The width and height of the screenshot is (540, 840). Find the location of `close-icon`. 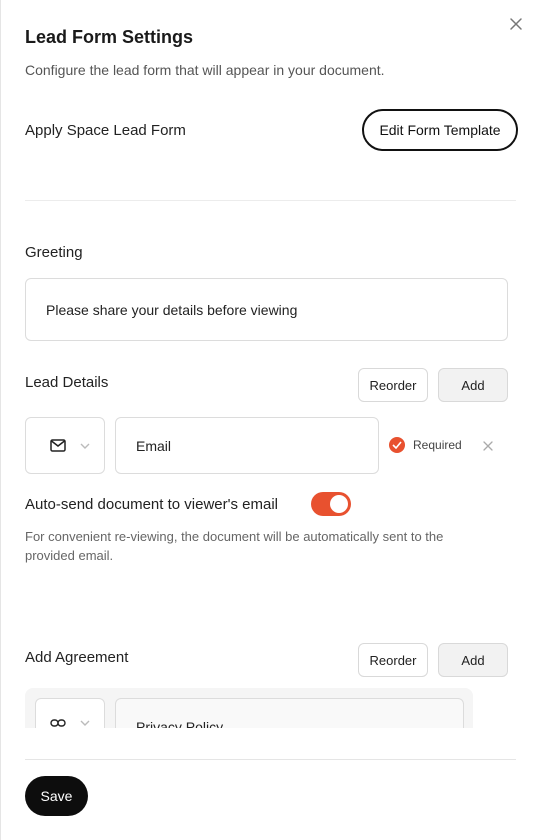

close-icon is located at coordinates (516, 24).